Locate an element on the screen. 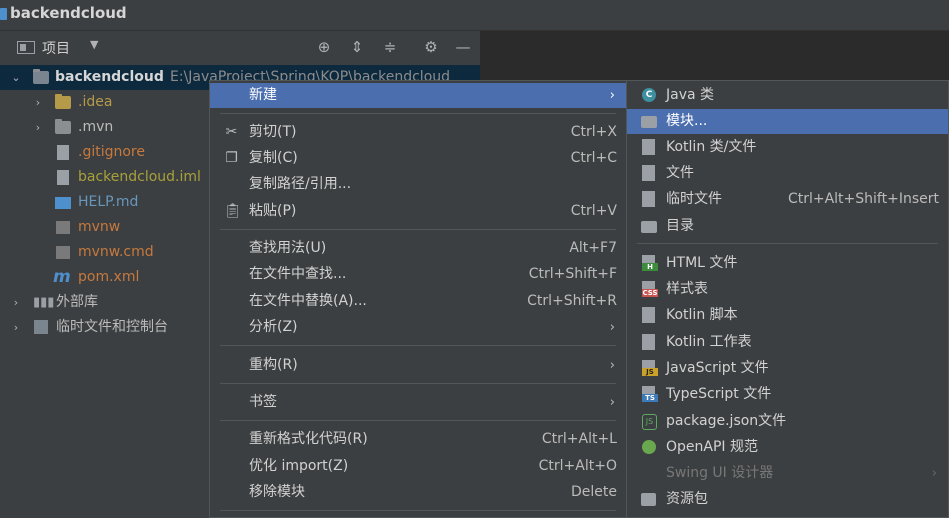  menu-item-analyze: 分析(Z) › is located at coordinates (418, 327).